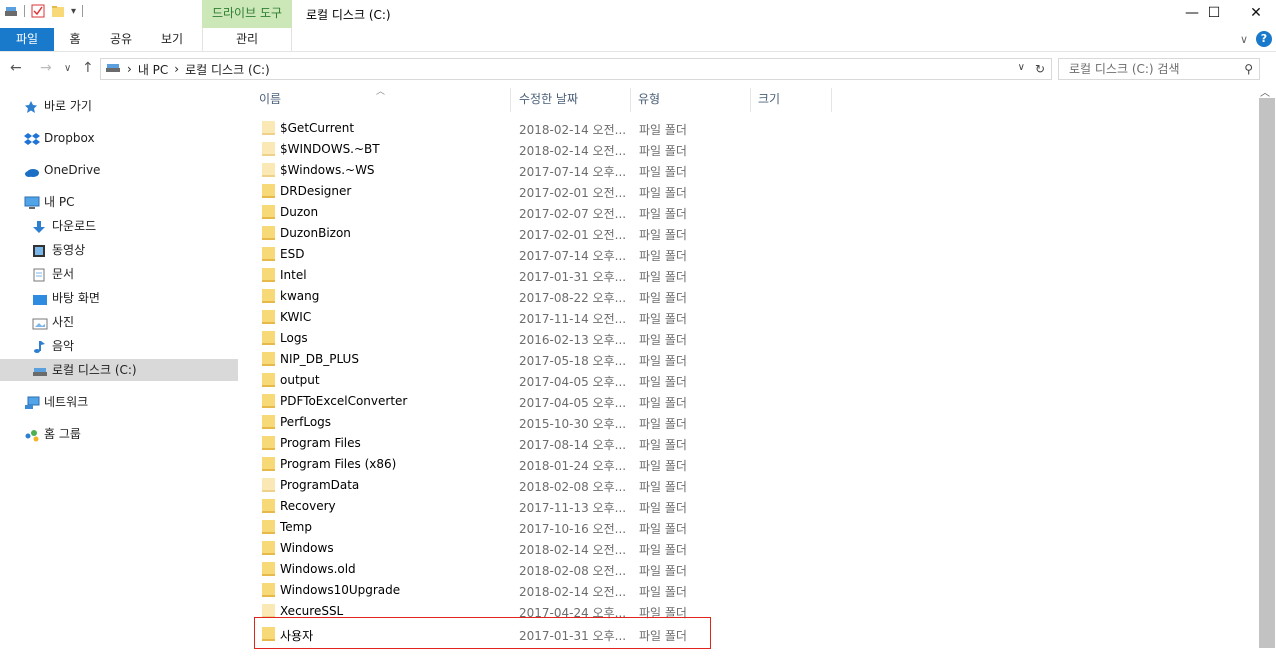 The height and width of the screenshot is (658, 1276). I want to click on column-header-date: 수정한 날짜, so click(548, 100).